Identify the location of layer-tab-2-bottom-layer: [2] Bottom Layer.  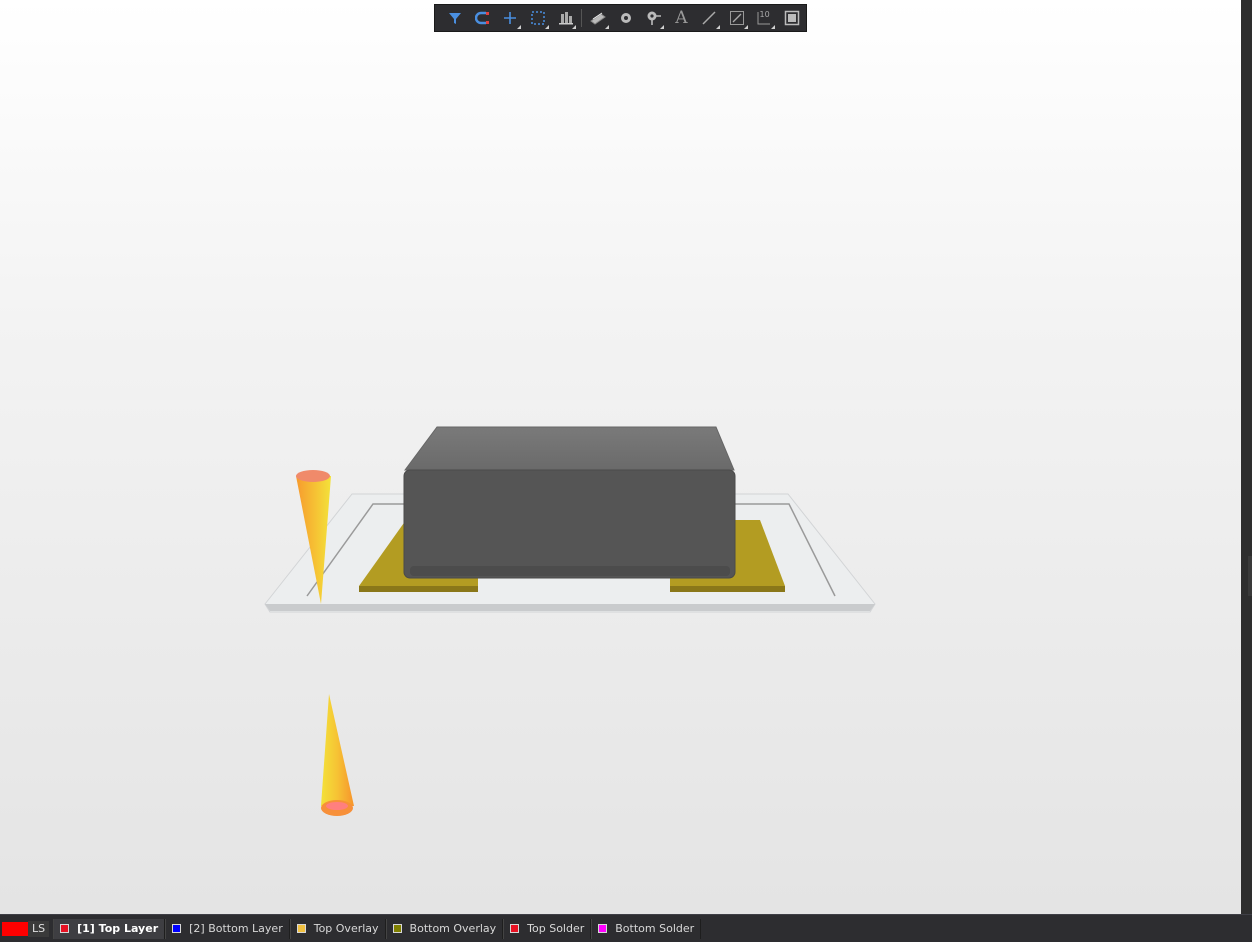
(227, 928).